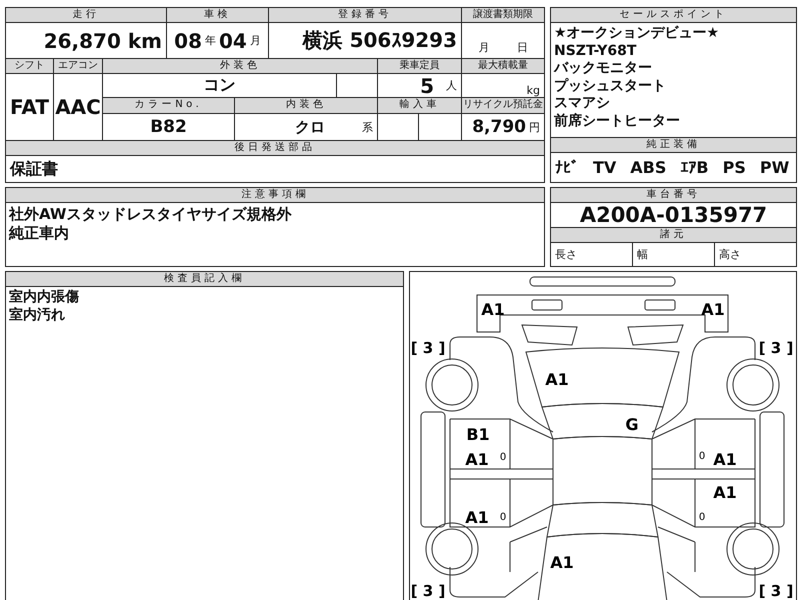 The height and width of the screenshot is (600, 800). Describe the element at coordinates (86, 40) in the screenshot. I see `mileage-value: 26,870 km` at that location.